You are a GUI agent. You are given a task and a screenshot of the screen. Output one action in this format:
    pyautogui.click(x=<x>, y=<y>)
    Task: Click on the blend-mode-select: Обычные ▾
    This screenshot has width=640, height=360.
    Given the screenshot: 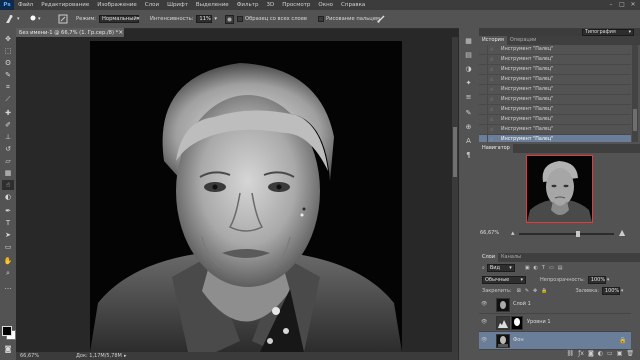 What is the action you would take?
    pyautogui.click(x=504, y=279)
    